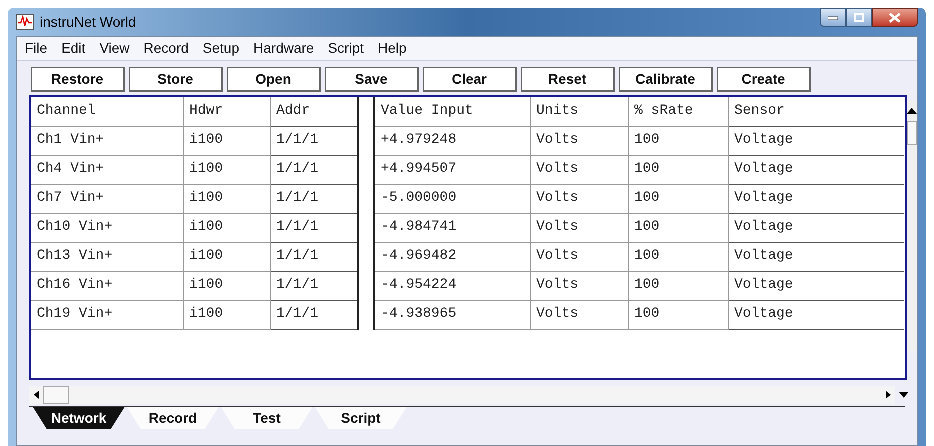 This screenshot has width=934, height=446. I want to click on table-cell: Ch16 Vin+, so click(107, 285).